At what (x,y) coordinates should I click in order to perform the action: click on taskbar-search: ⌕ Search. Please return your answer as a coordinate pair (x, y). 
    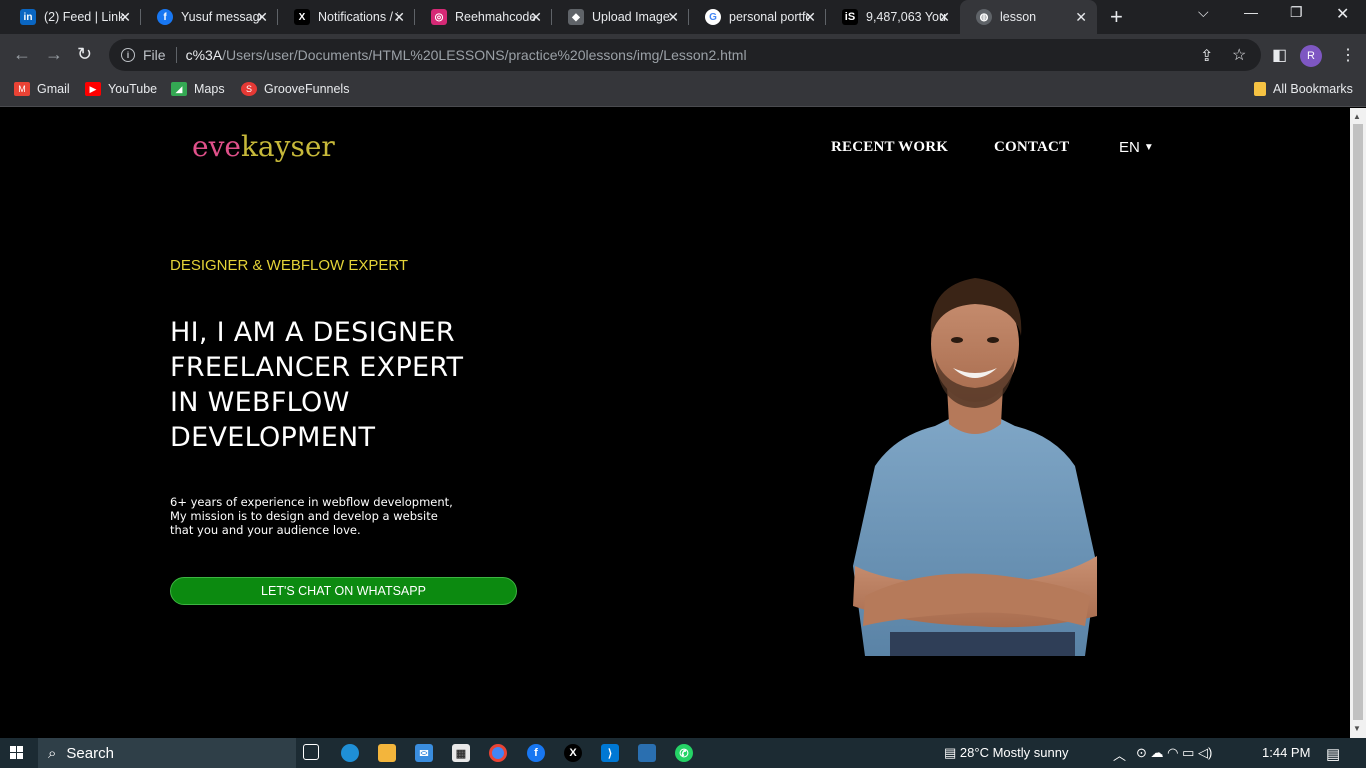
    Looking at the image, I should click on (167, 753).